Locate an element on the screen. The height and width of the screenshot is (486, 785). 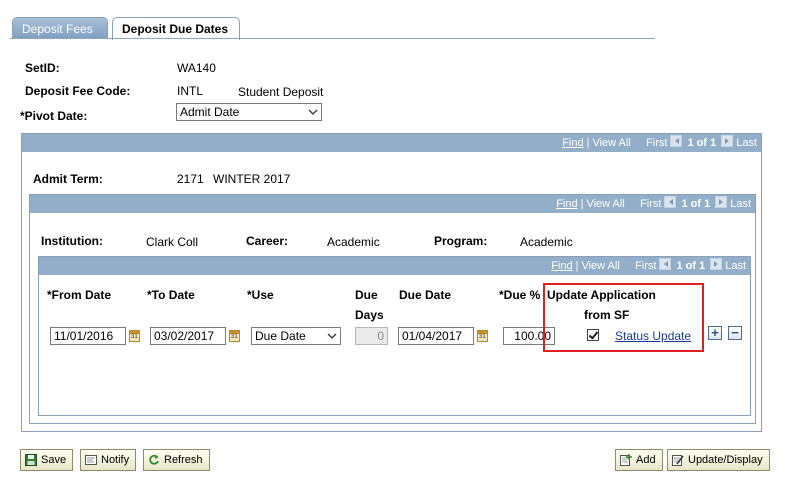
due-dates-nav-bar: Find | View All First 1 of 1 Last is located at coordinates (394, 266).